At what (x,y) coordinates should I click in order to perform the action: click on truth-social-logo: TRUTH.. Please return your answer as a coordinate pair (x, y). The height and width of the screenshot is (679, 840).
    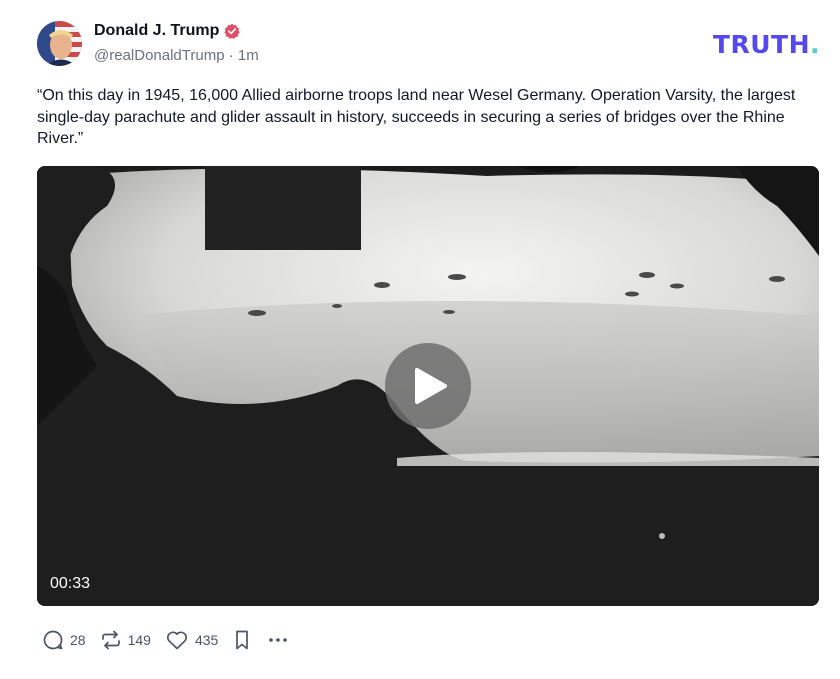
    Looking at the image, I should click on (766, 44).